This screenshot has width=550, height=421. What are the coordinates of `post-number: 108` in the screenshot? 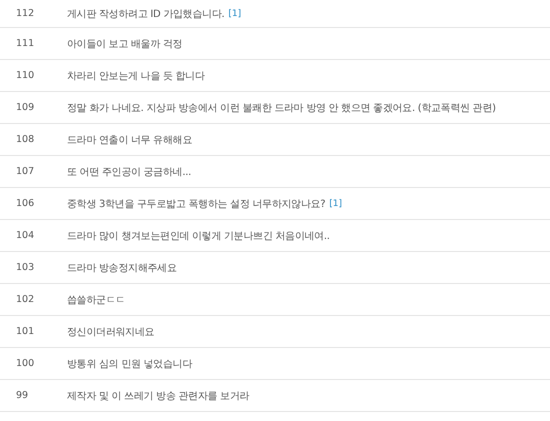 It's located at (25, 139).